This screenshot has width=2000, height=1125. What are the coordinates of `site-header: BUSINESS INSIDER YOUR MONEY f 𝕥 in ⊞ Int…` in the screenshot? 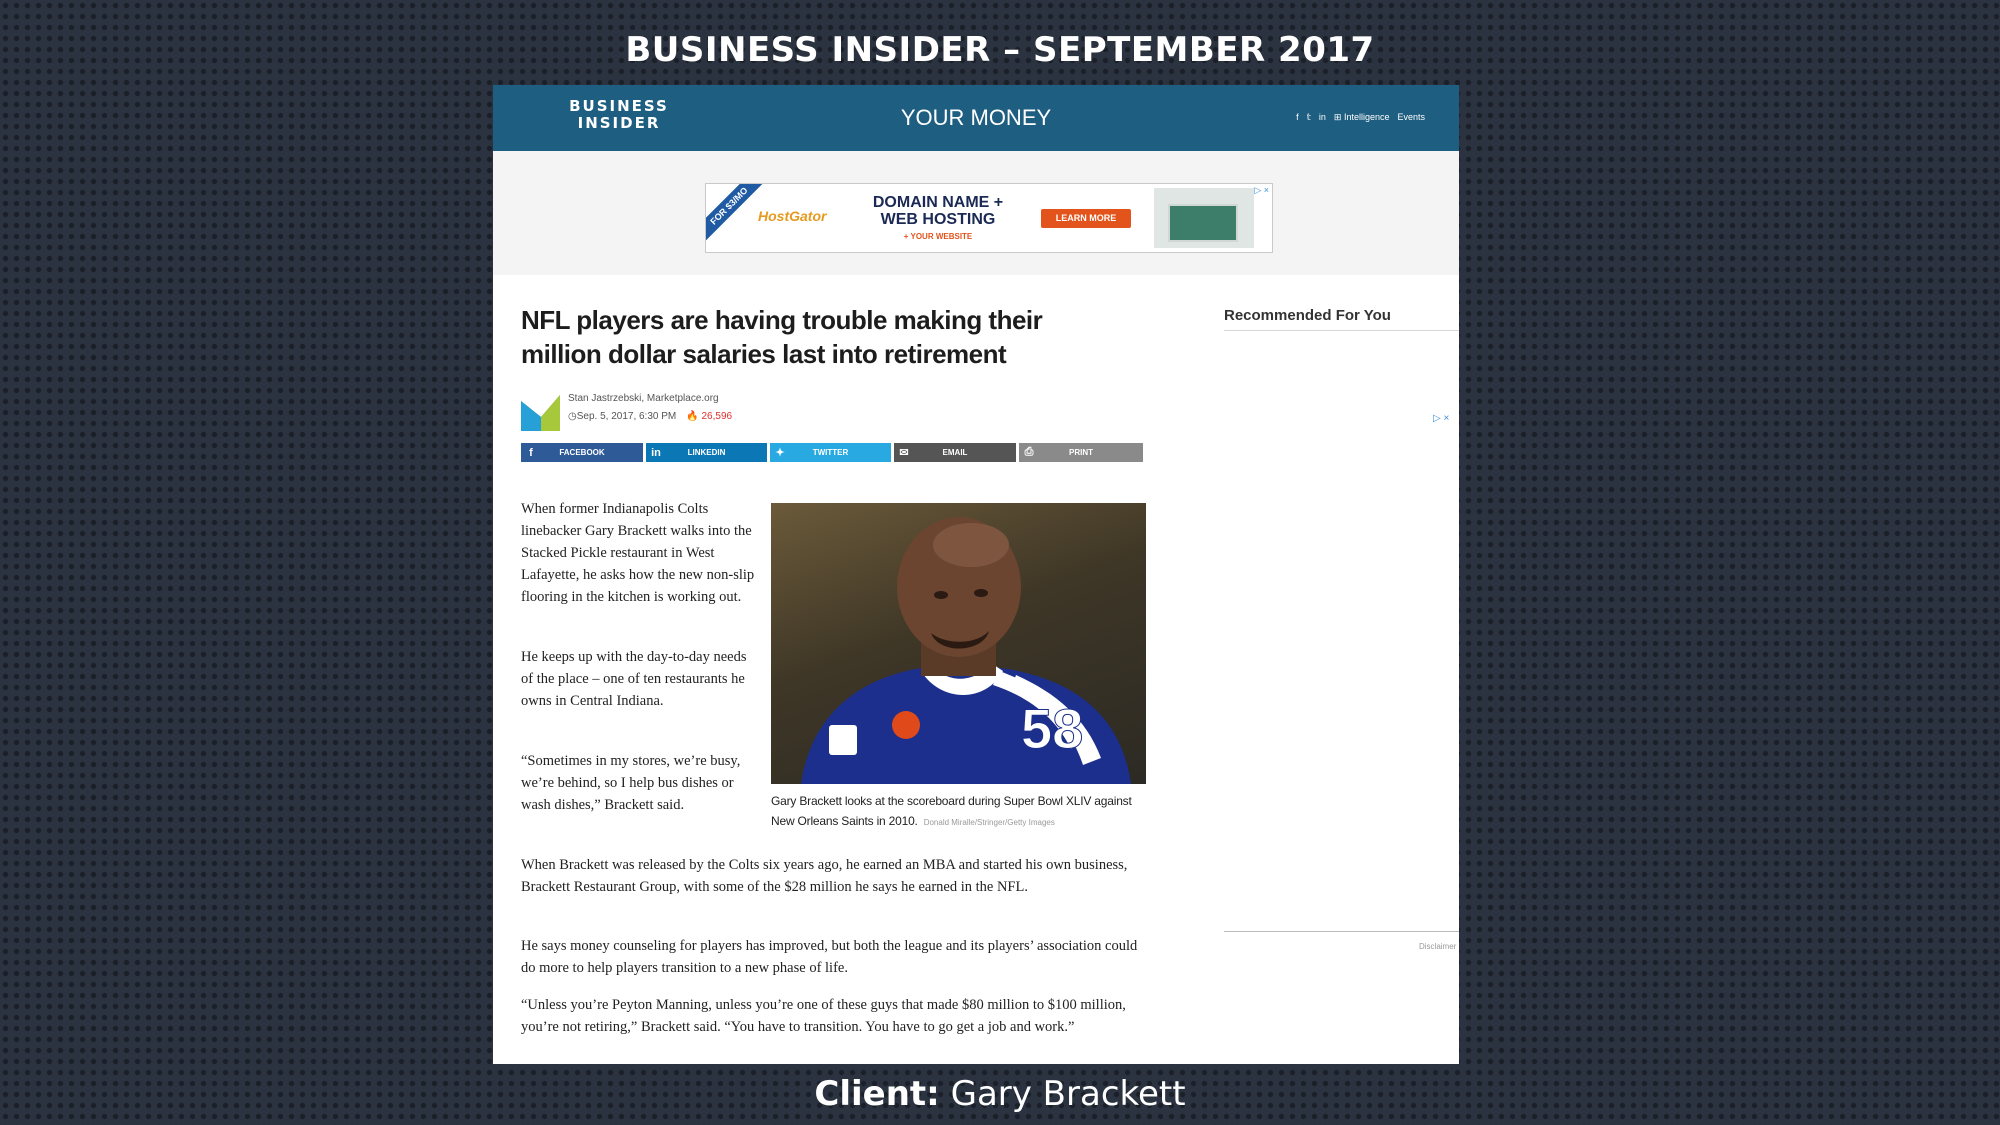 It's located at (976, 118).